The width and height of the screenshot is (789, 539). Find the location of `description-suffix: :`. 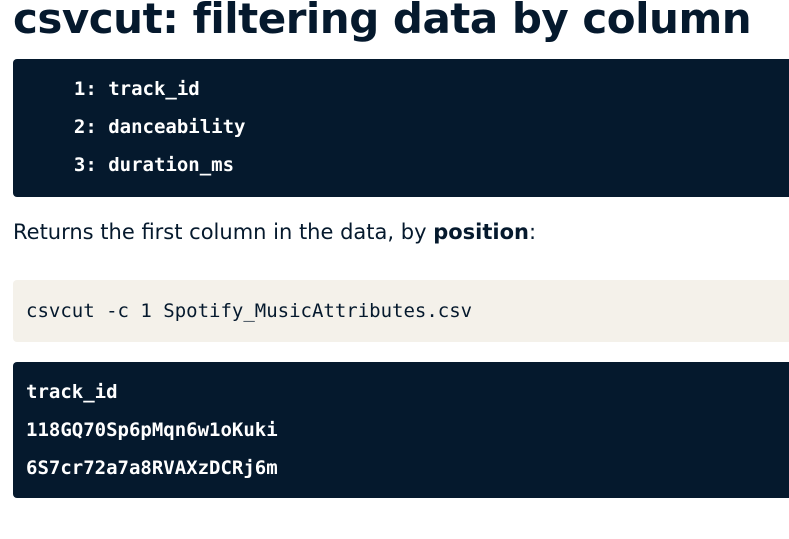

description-suffix: : is located at coordinates (532, 232).